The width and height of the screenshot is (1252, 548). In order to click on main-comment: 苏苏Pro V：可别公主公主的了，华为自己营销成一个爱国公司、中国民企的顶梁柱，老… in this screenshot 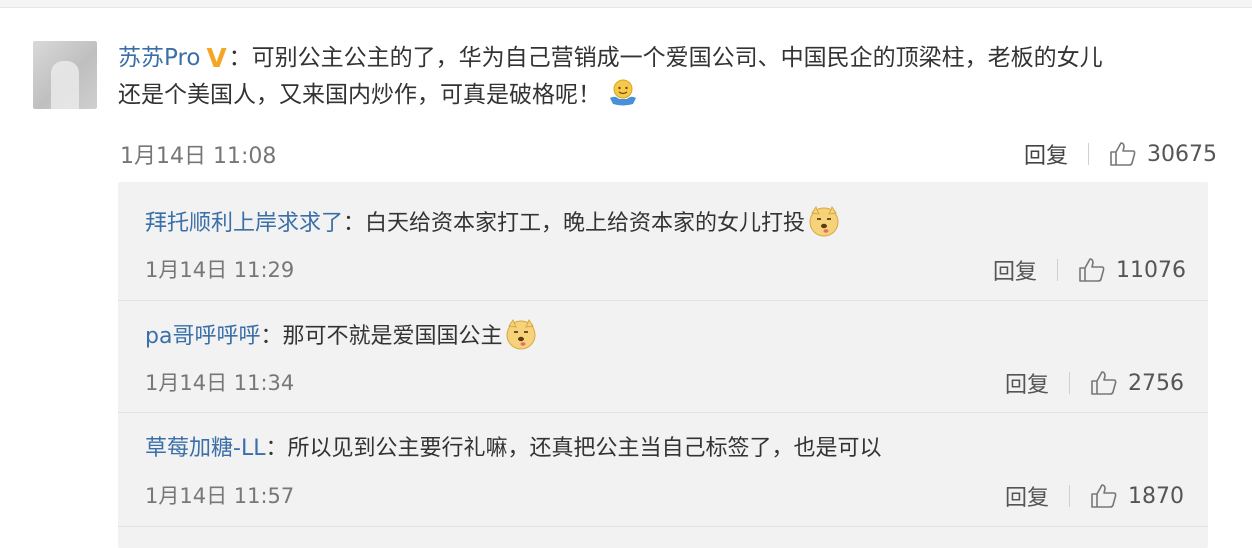, I will do `click(675, 76)`.